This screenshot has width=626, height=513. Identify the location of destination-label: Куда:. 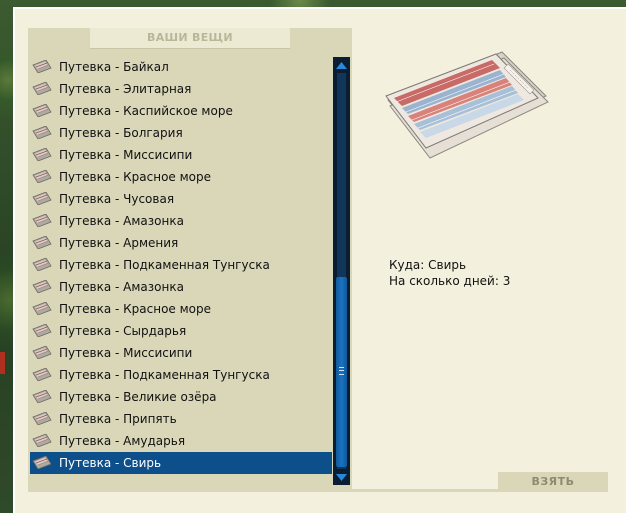
(407, 265).